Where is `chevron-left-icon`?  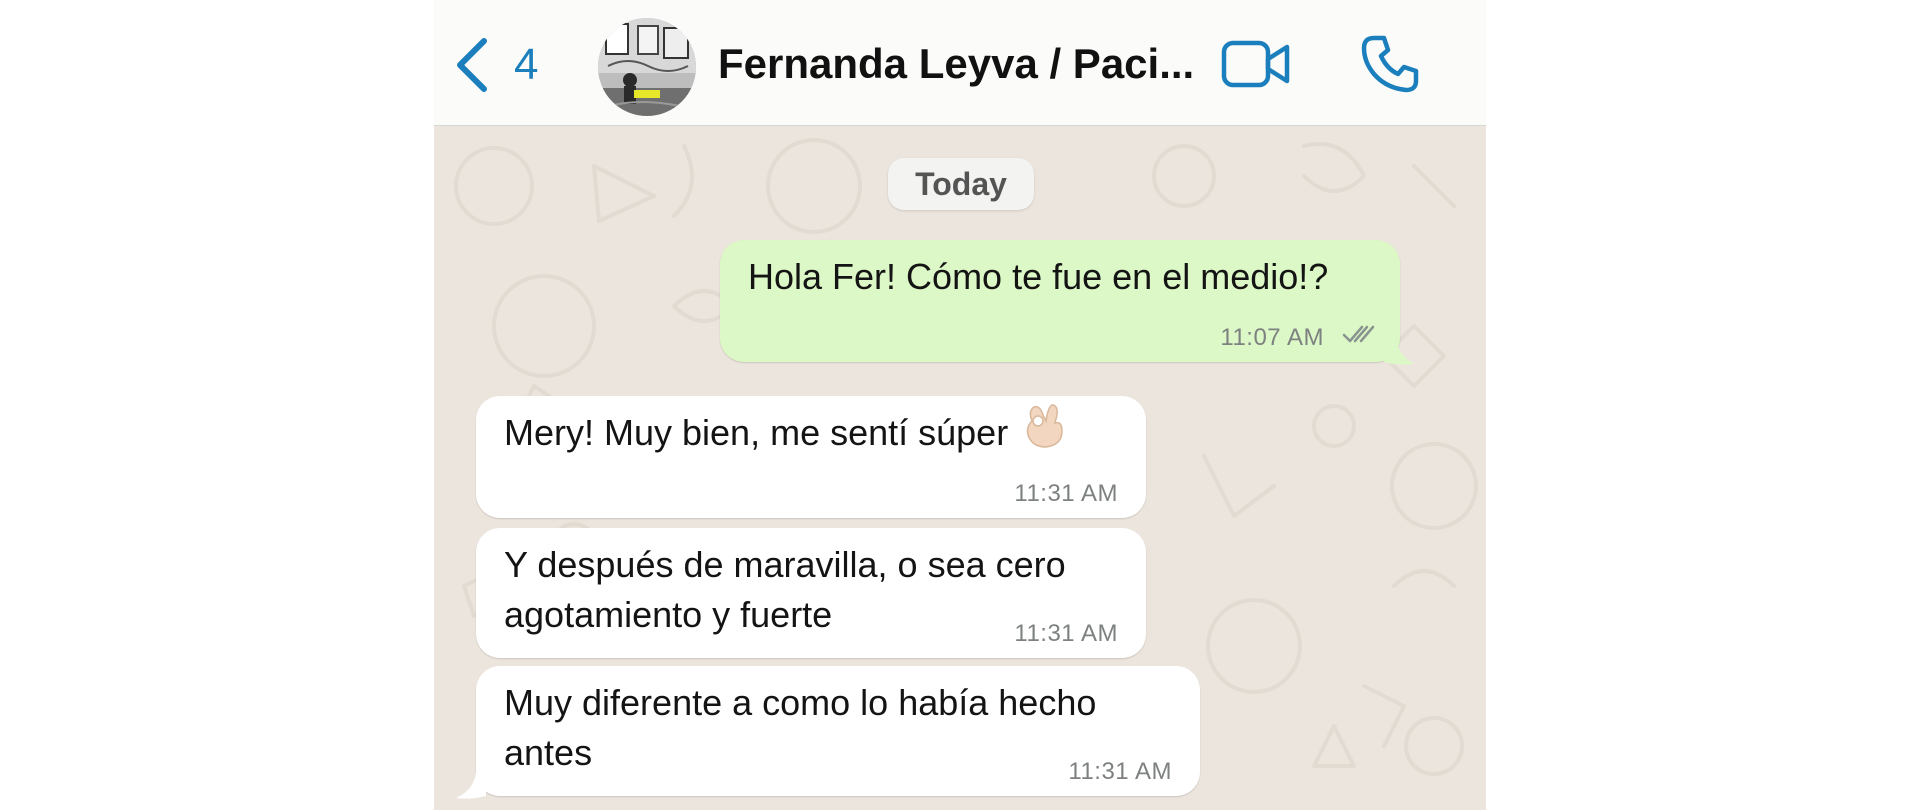 chevron-left-icon is located at coordinates (471, 65).